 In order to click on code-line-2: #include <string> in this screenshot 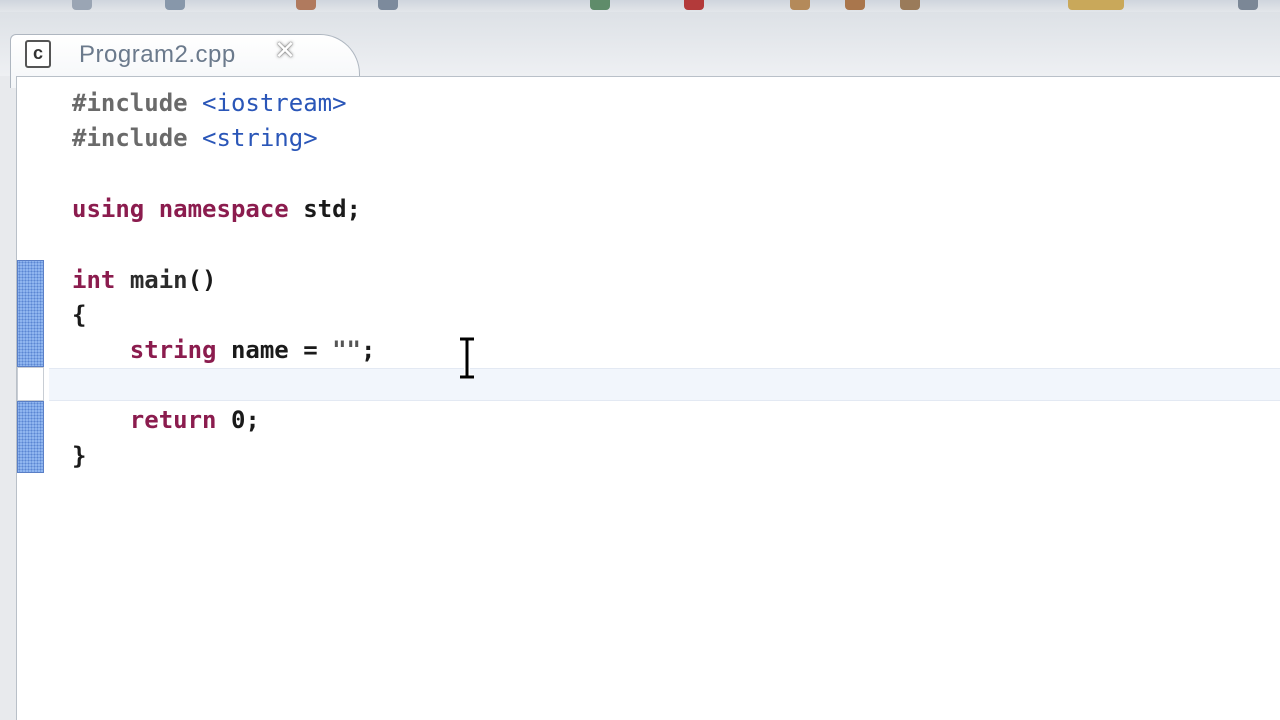, I will do `click(195, 138)`.